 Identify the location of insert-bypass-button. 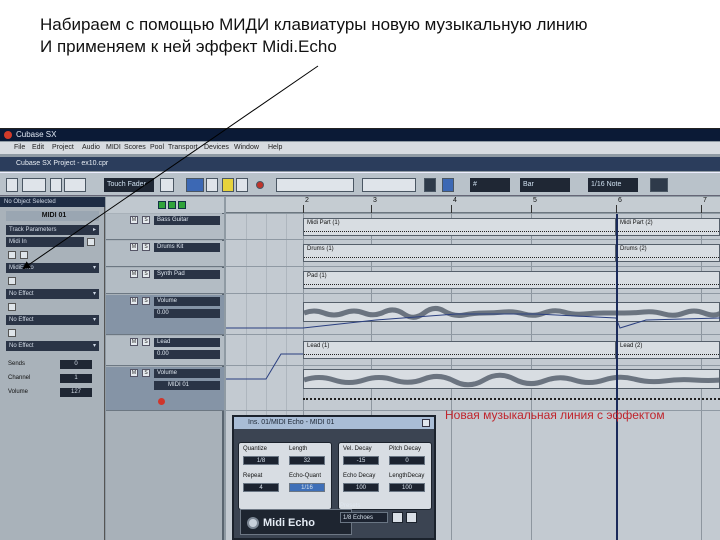
(91, 242).